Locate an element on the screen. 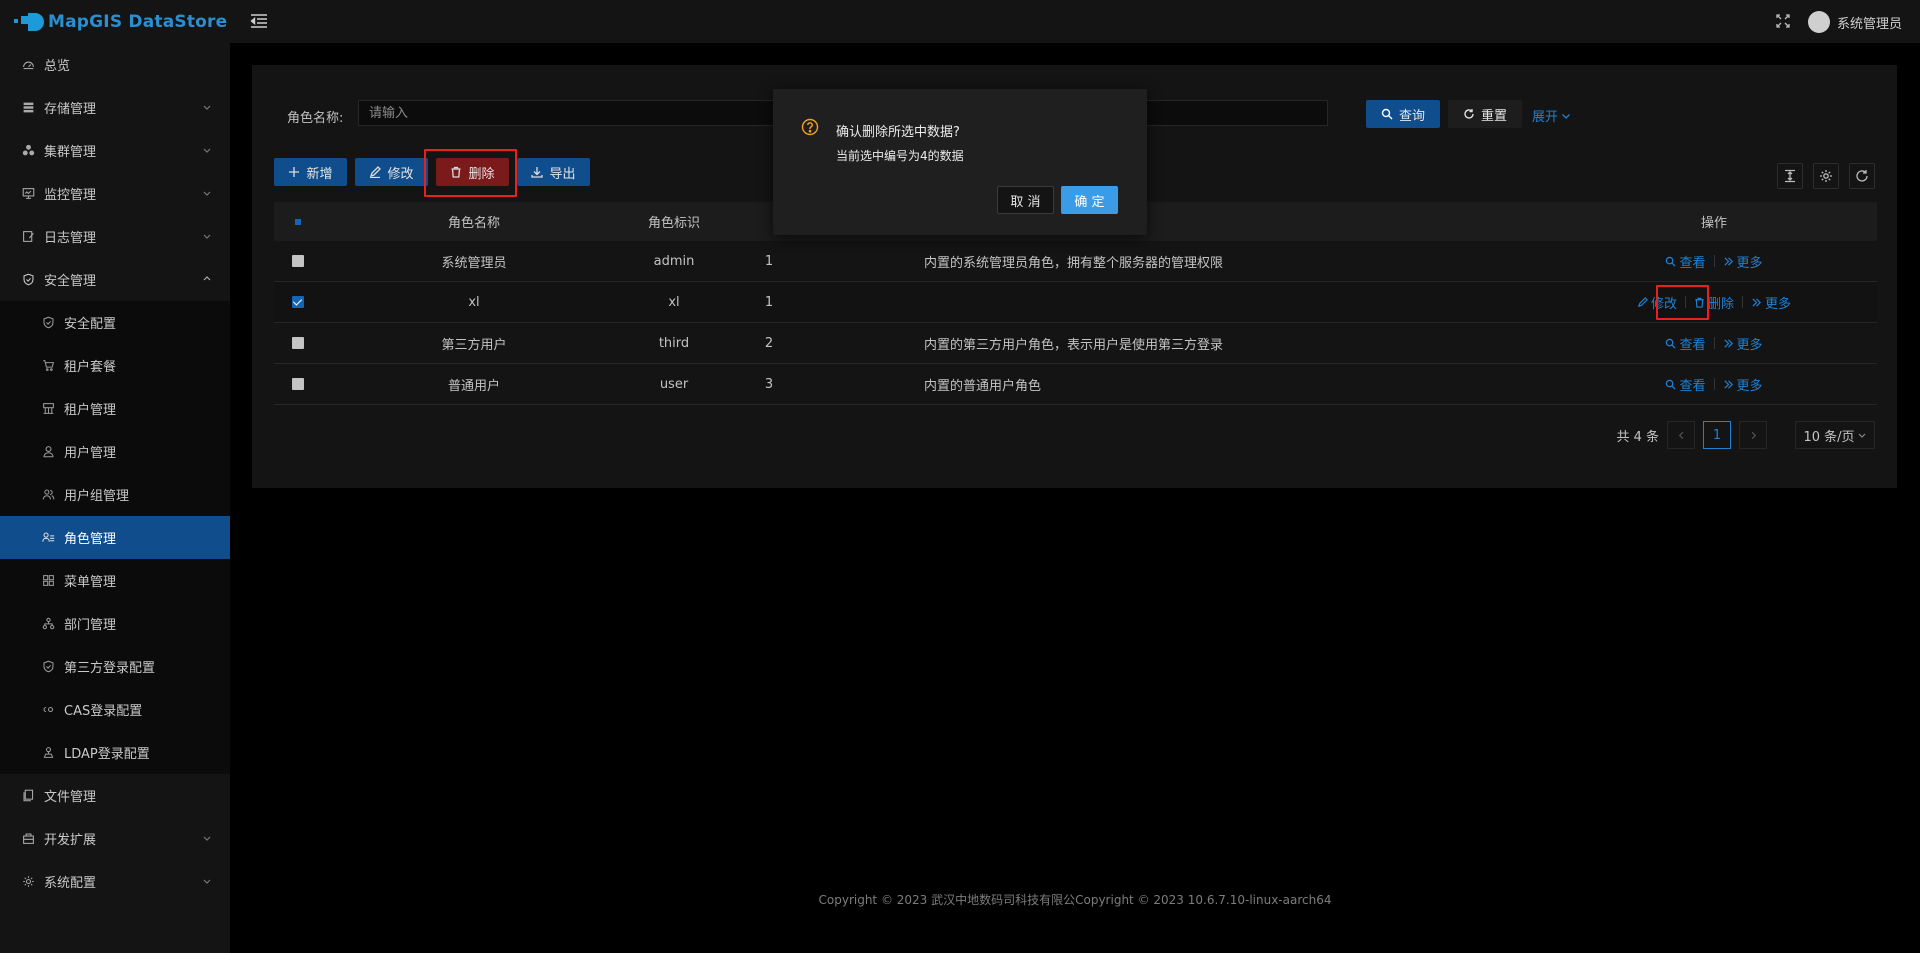 The height and width of the screenshot is (953, 1920). cart-icon is located at coordinates (48, 365).